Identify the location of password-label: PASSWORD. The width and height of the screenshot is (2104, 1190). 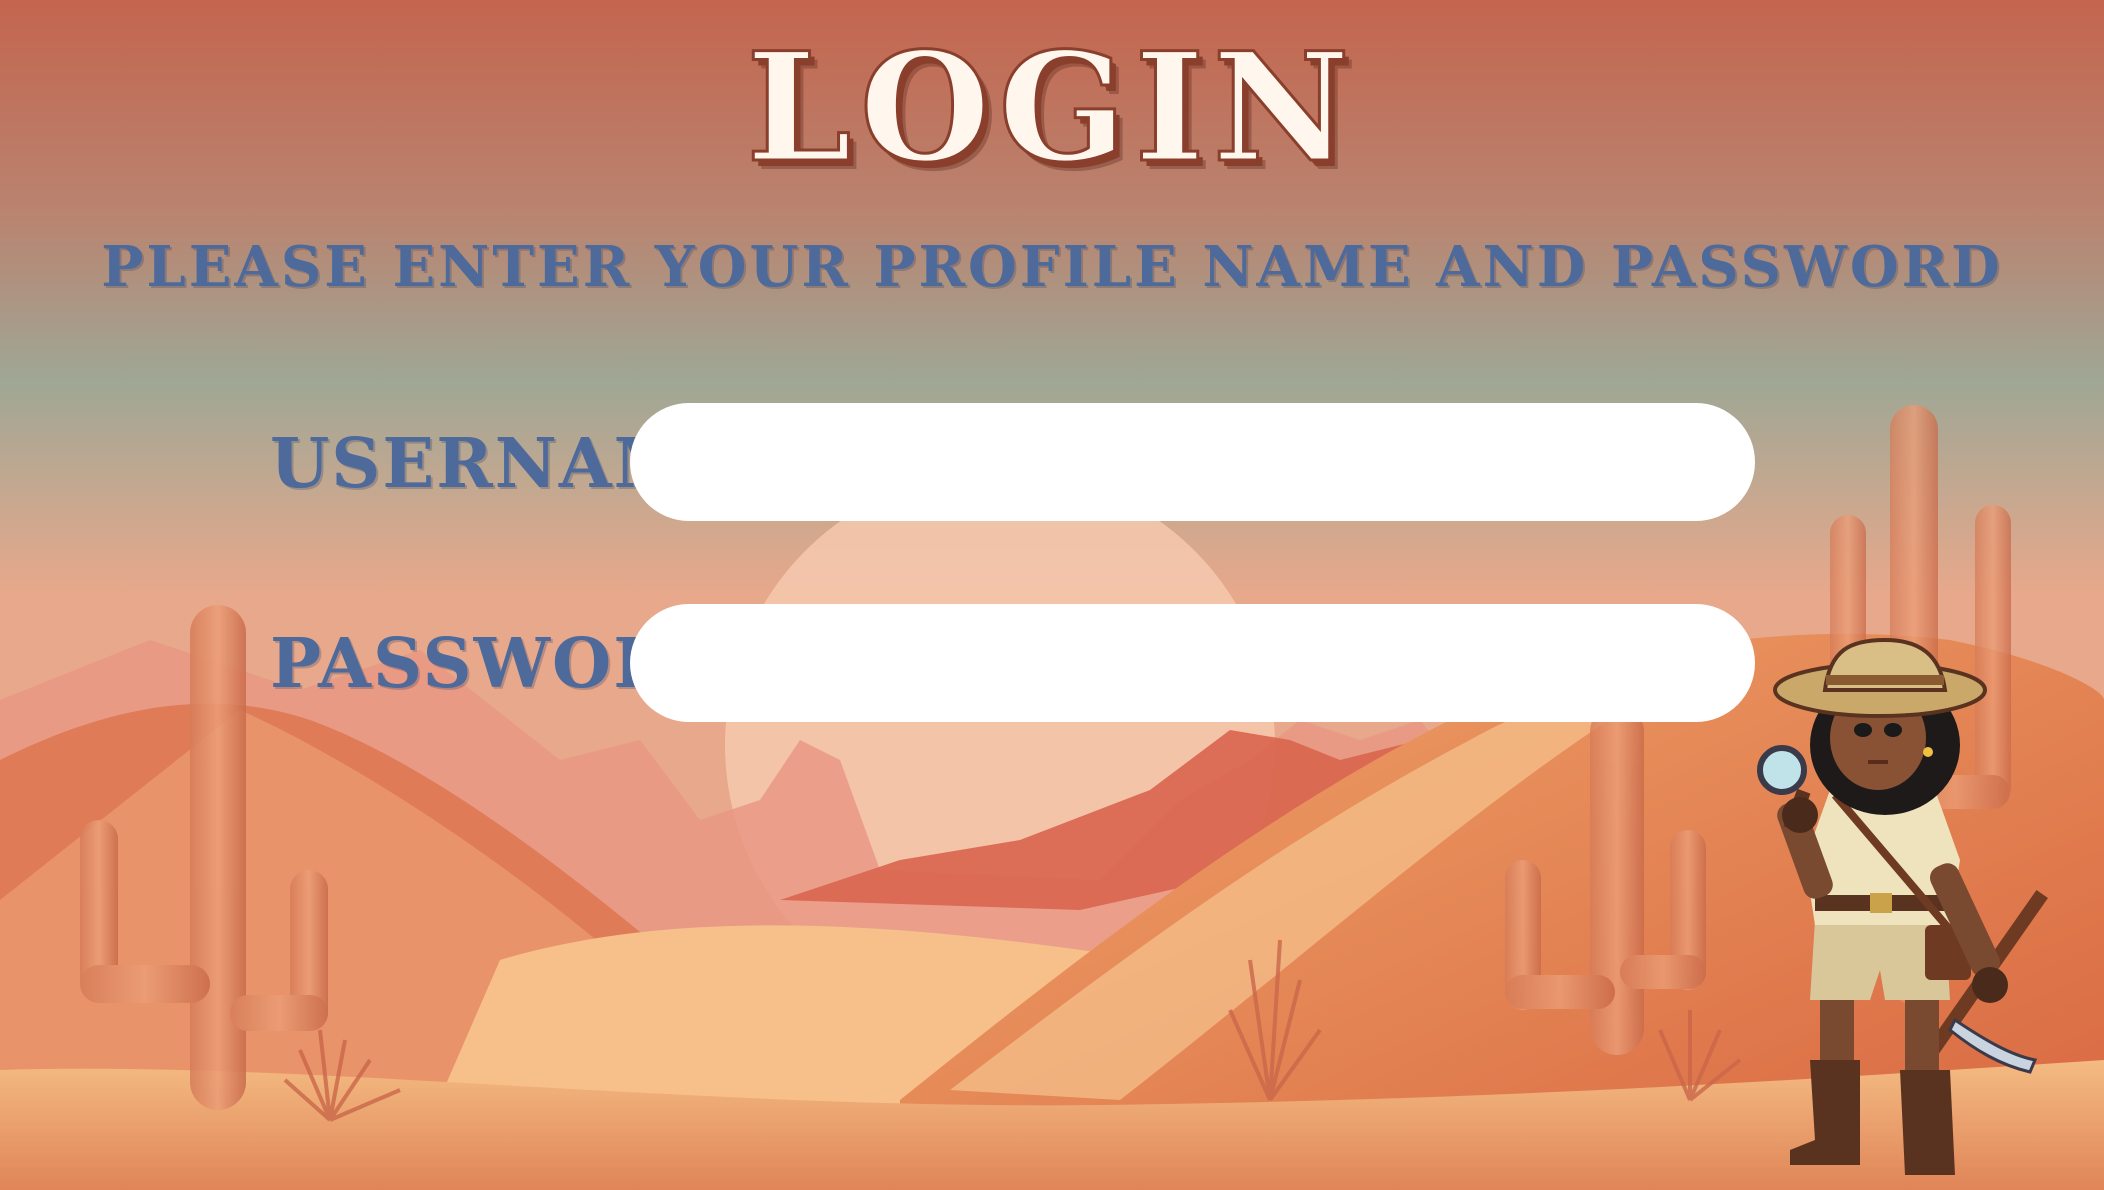
(501, 664).